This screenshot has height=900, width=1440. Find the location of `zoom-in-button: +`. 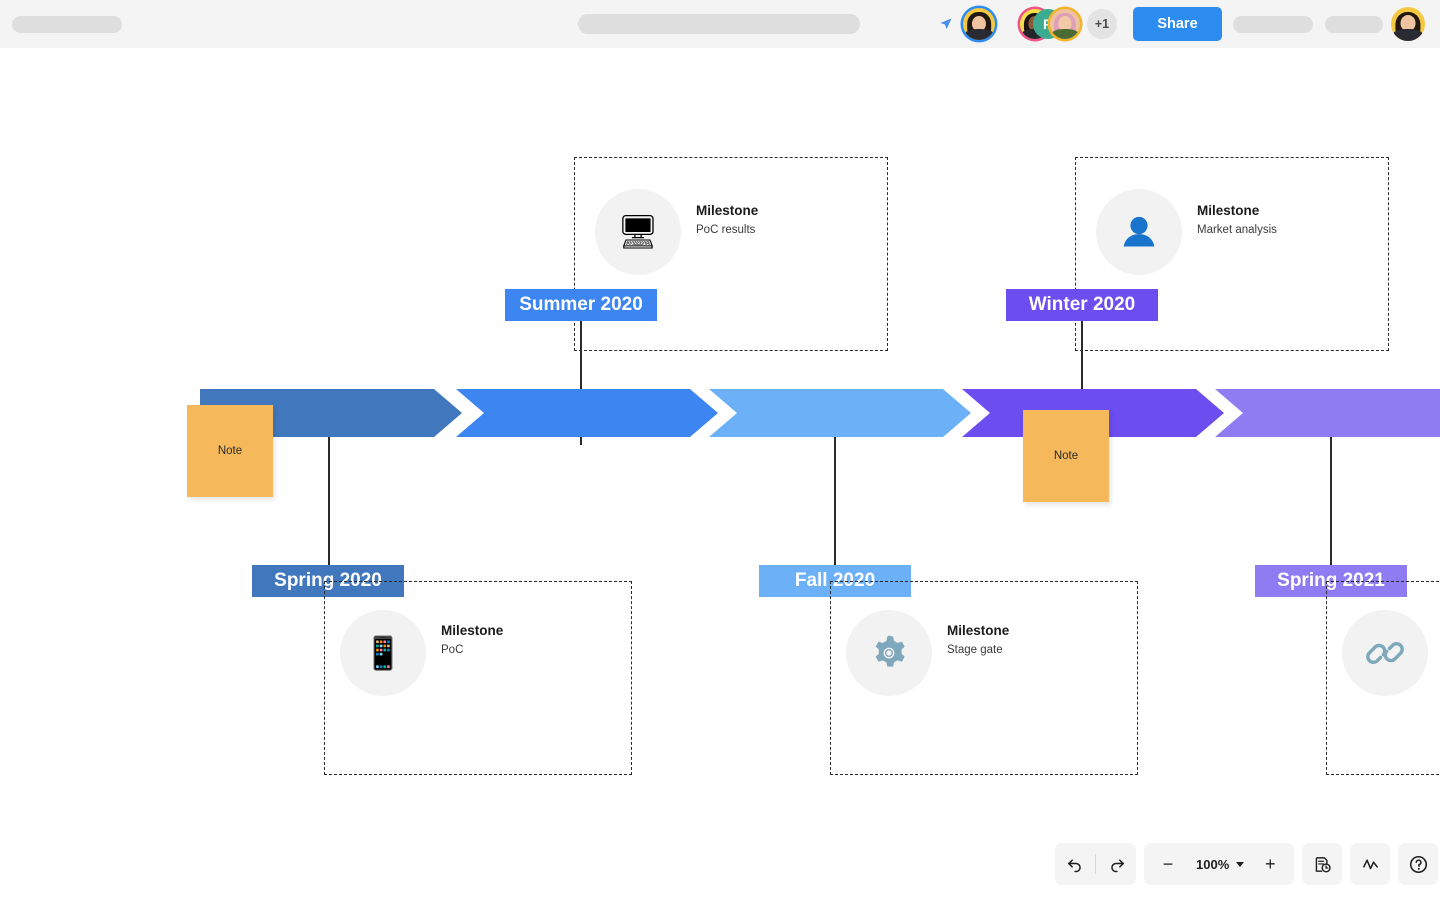

zoom-in-button: + is located at coordinates (1270, 864).